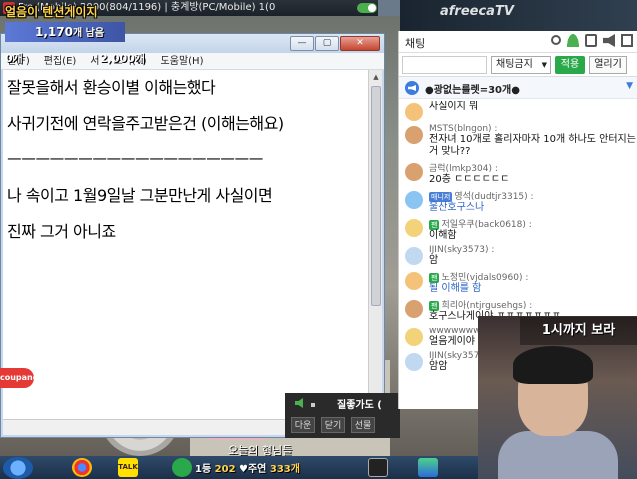 The width and height of the screenshot is (637, 479). I want to click on text-line: 사귀기전에 연락을주고받은건 (이해는해요), so click(145, 123).